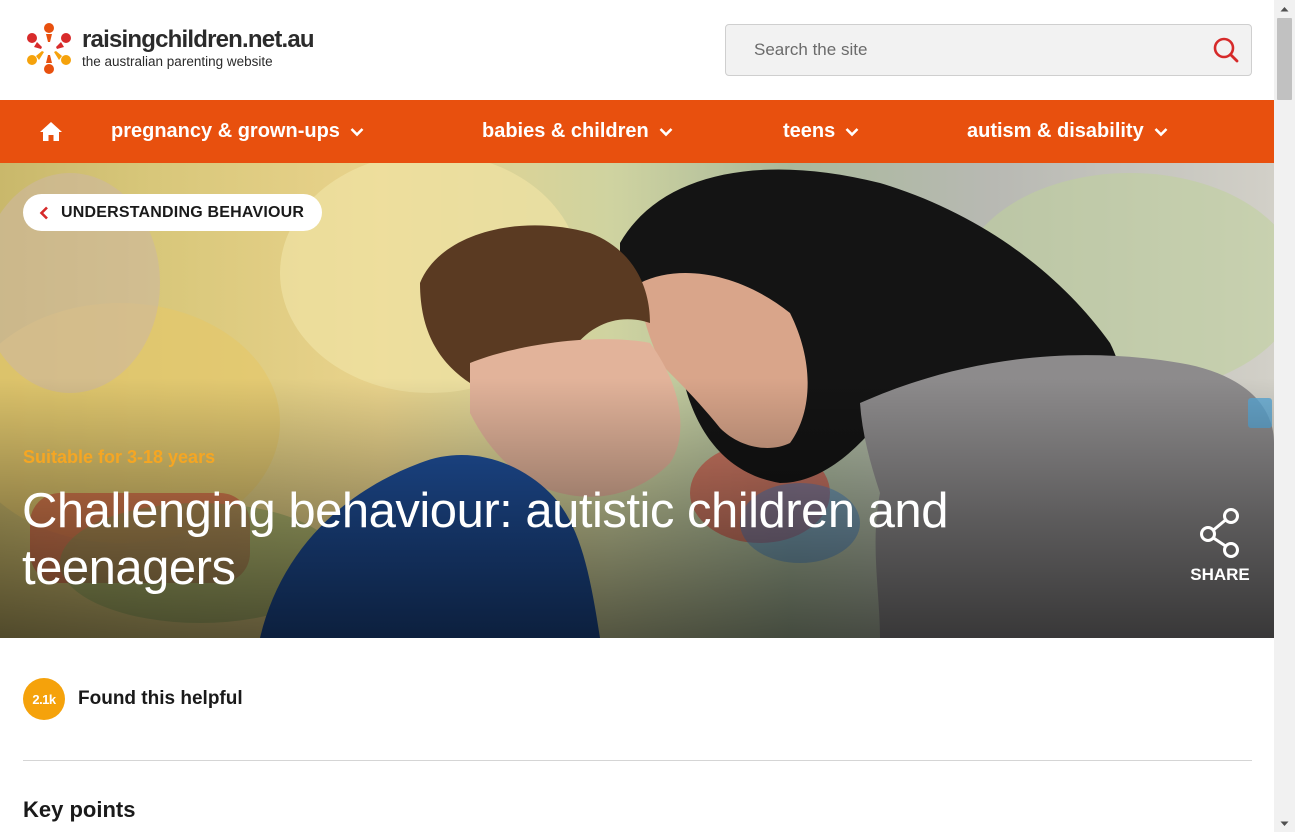  Describe the element at coordinates (177, 61) in the screenshot. I see `logo-tagline: the australian parenting website` at that location.